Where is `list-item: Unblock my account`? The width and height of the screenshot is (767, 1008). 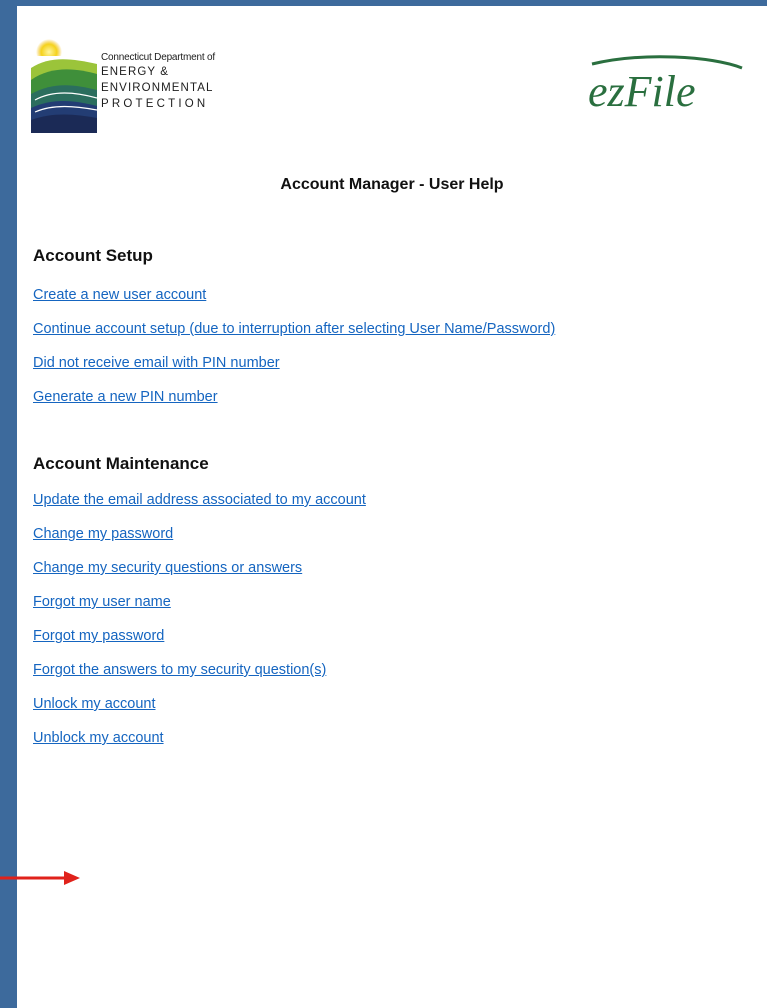
list-item: Unblock my account is located at coordinates (199, 747).